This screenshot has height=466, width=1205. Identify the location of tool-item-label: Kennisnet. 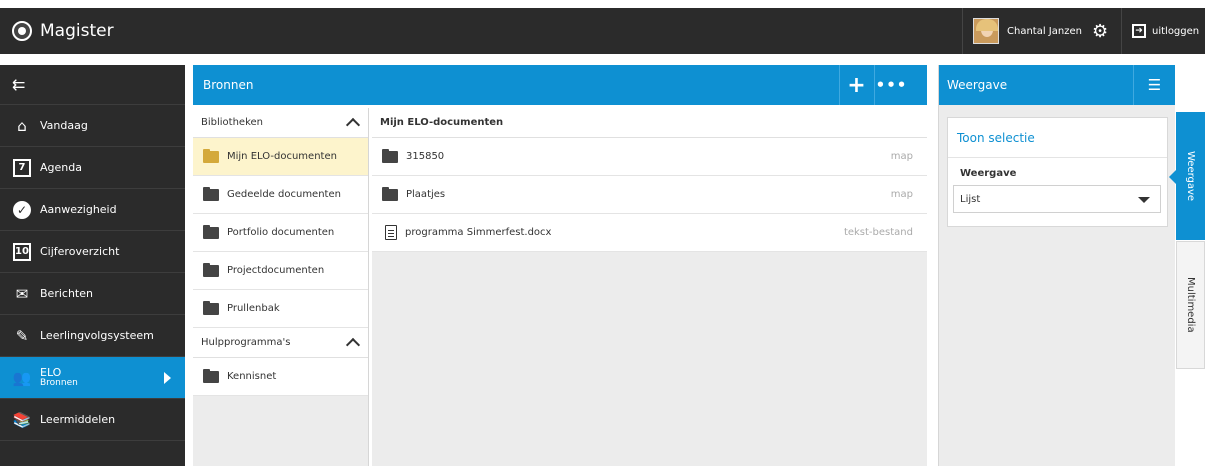
(252, 376).